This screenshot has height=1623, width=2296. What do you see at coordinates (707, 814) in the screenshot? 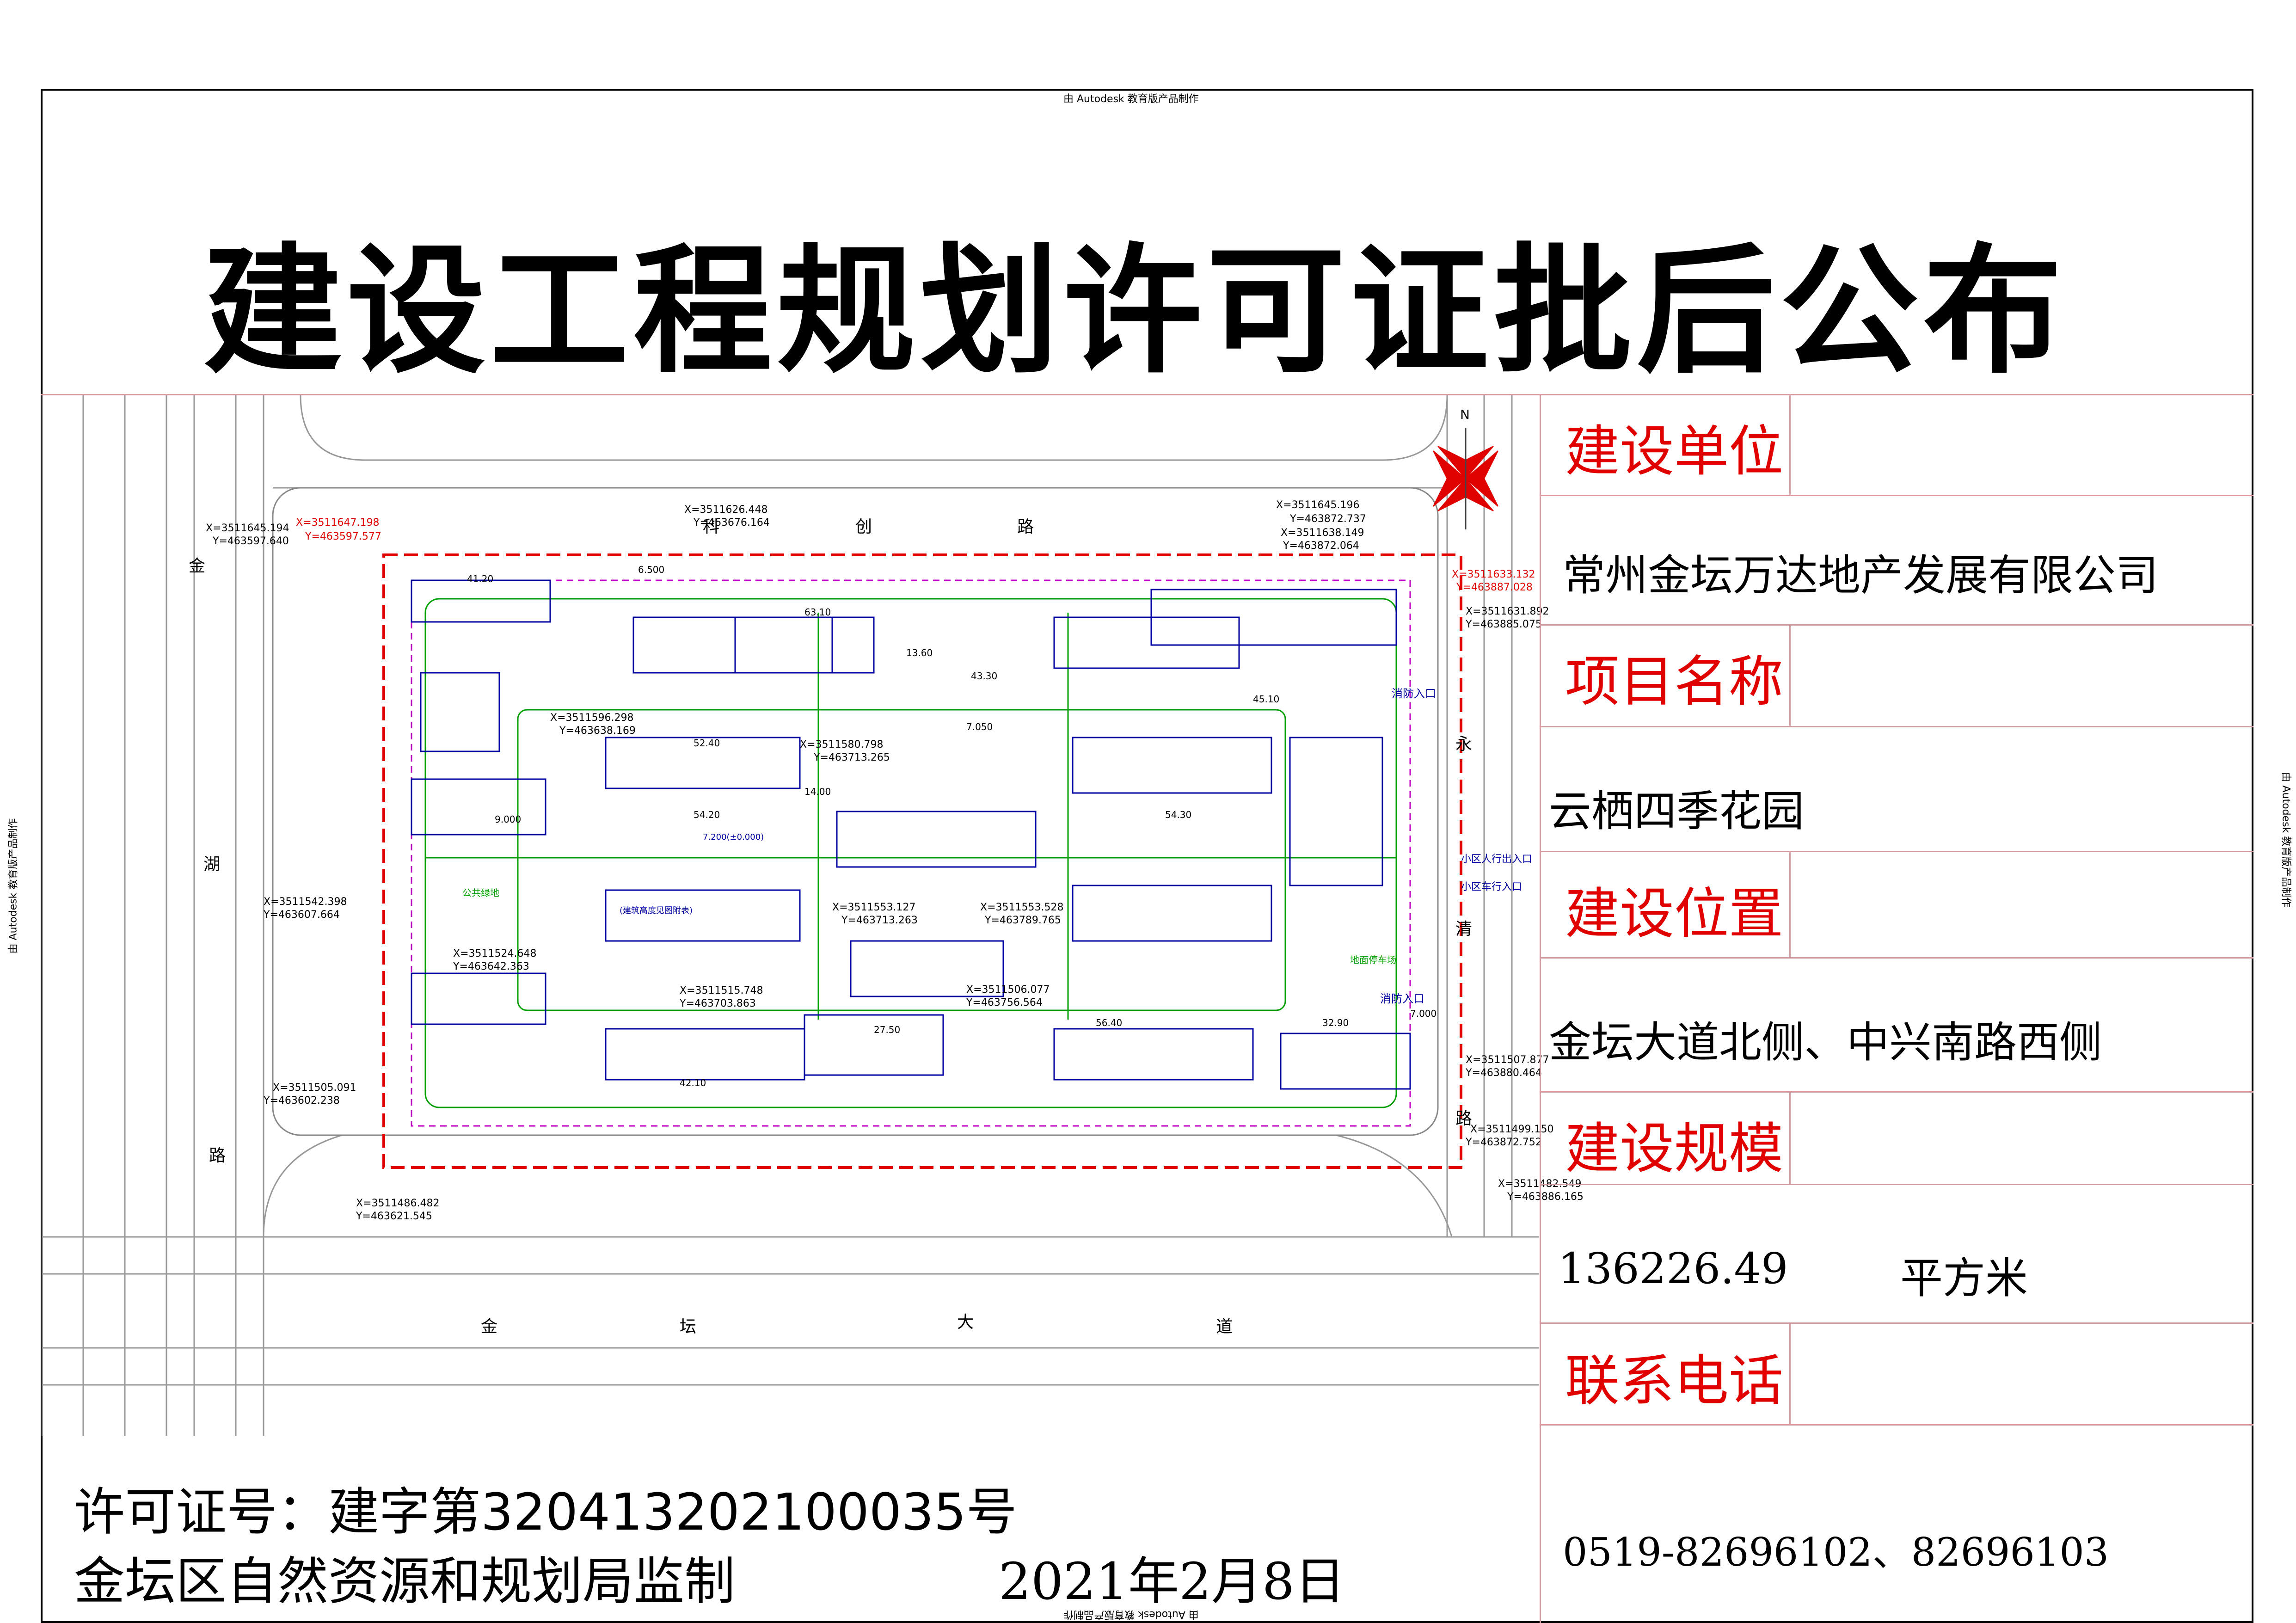
I see `dim-label: 54.20` at bounding box center [707, 814].